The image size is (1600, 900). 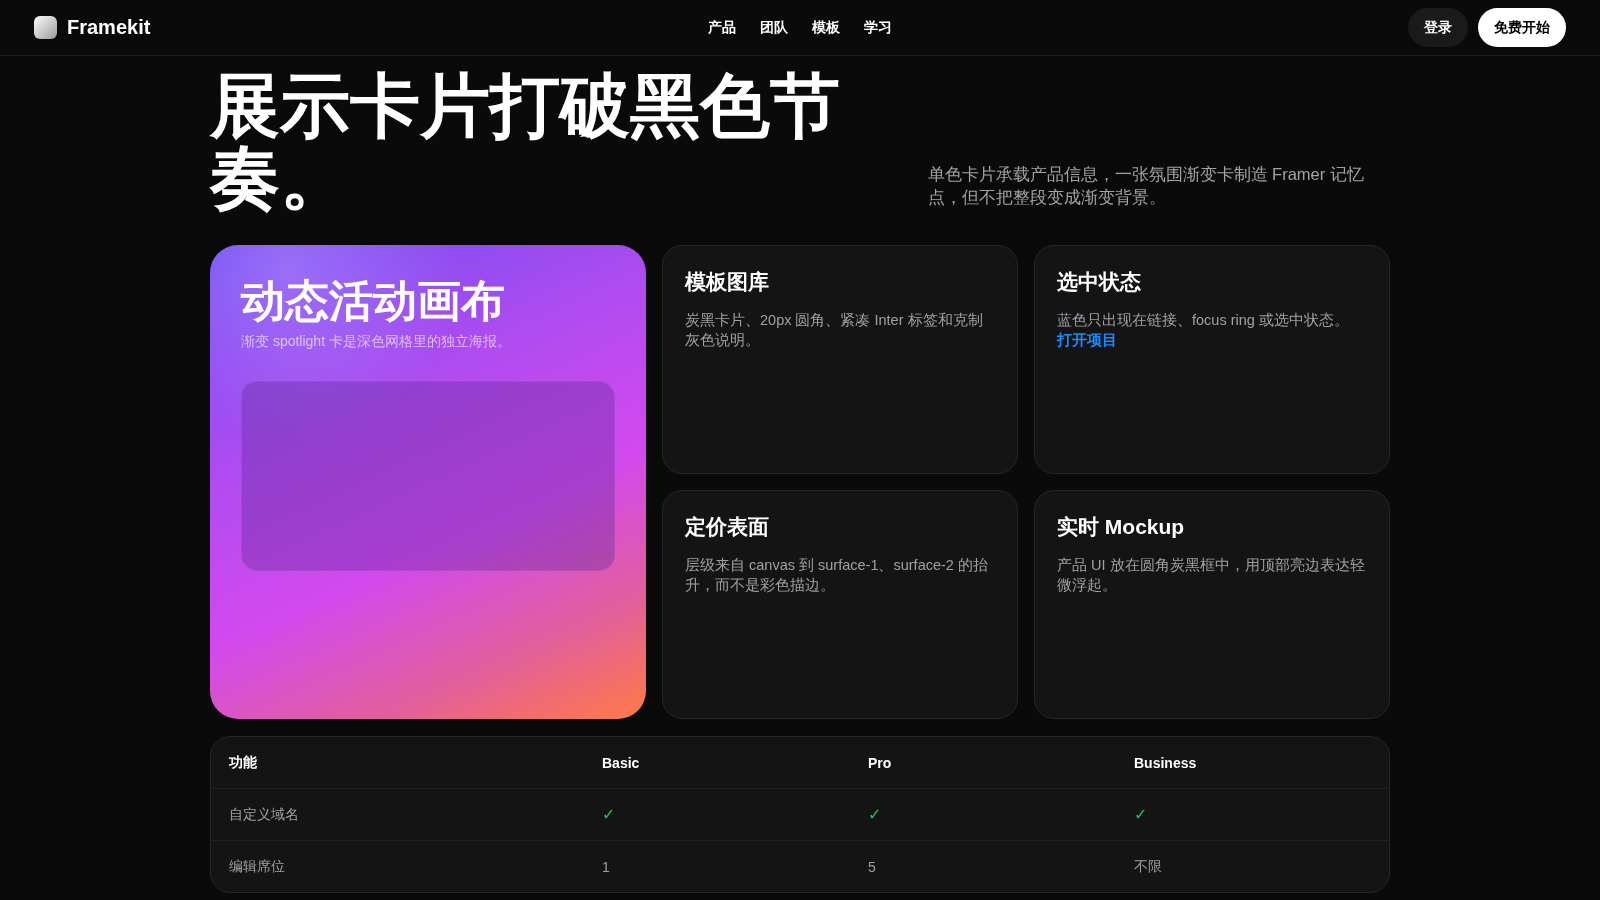 What do you see at coordinates (1252, 763) in the screenshot?
I see `column-header: Business` at bounding box center [1252, 763].